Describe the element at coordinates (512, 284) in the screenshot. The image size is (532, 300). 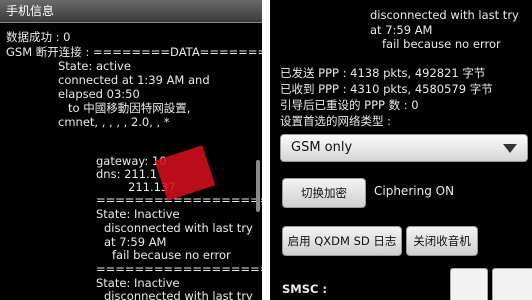
I see `smsc-update-button` at that location.